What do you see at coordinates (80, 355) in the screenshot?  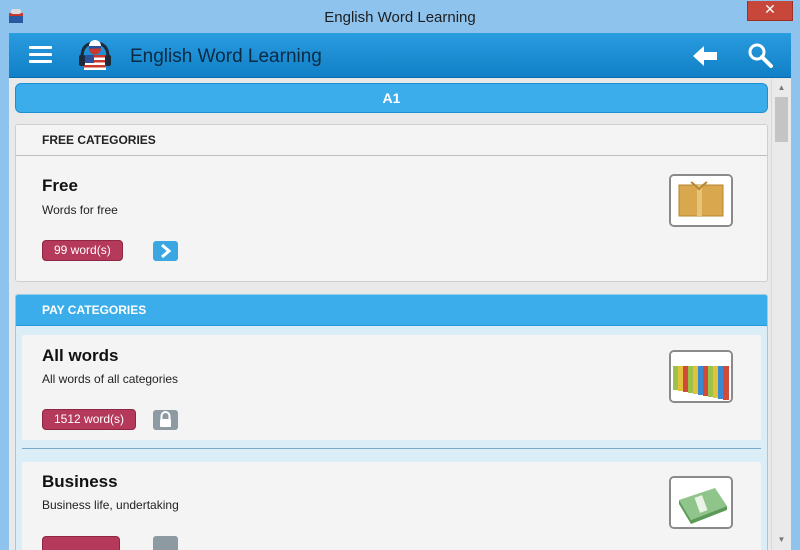 I see `category-name: All words` at bounding box center [80, 355].